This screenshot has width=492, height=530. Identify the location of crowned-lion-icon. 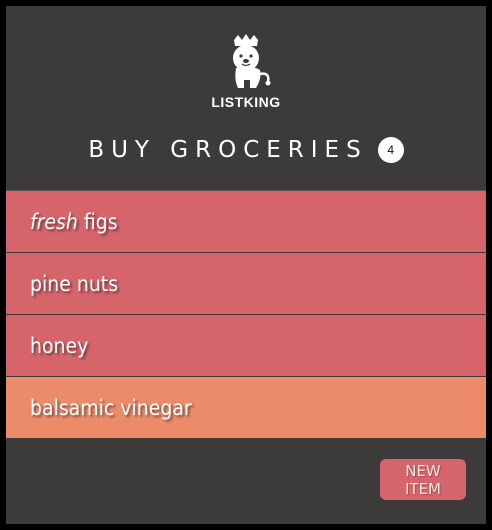
(252, 61).